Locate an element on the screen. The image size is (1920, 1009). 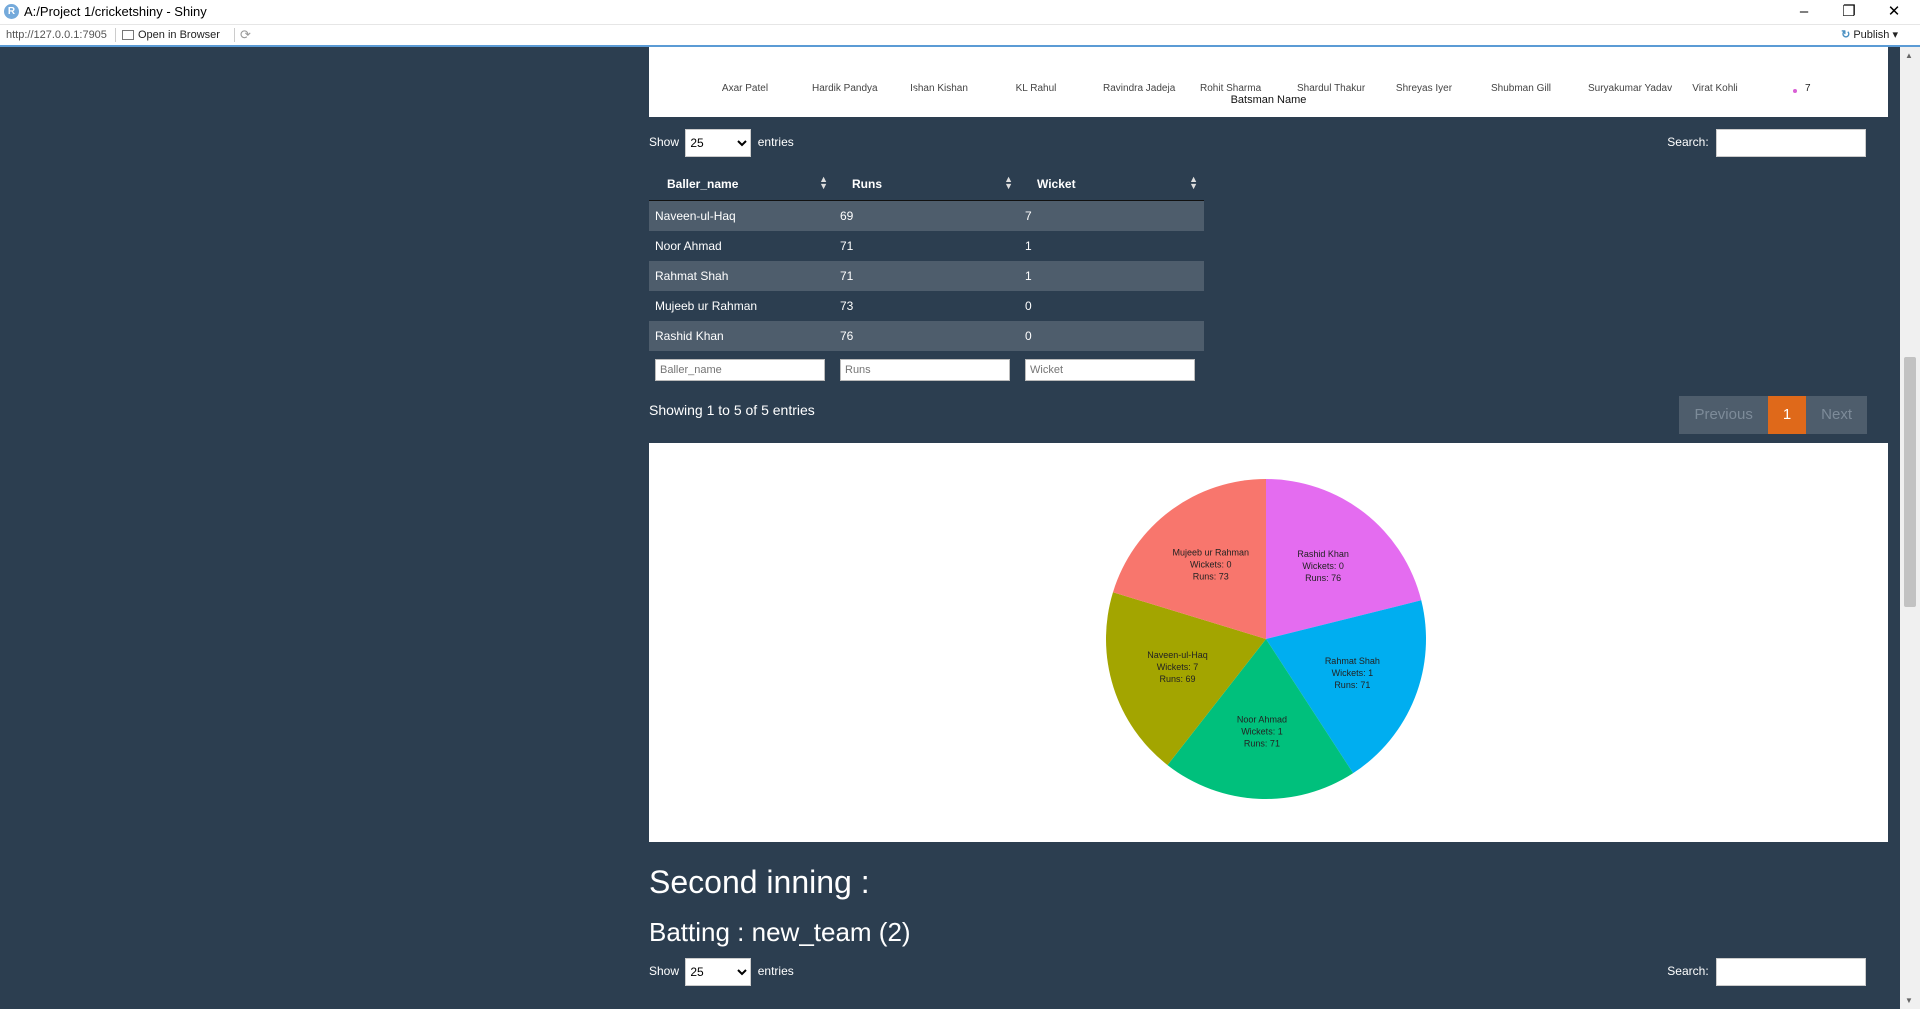
filter-baller-name-input is located at coordinates (740, 370).